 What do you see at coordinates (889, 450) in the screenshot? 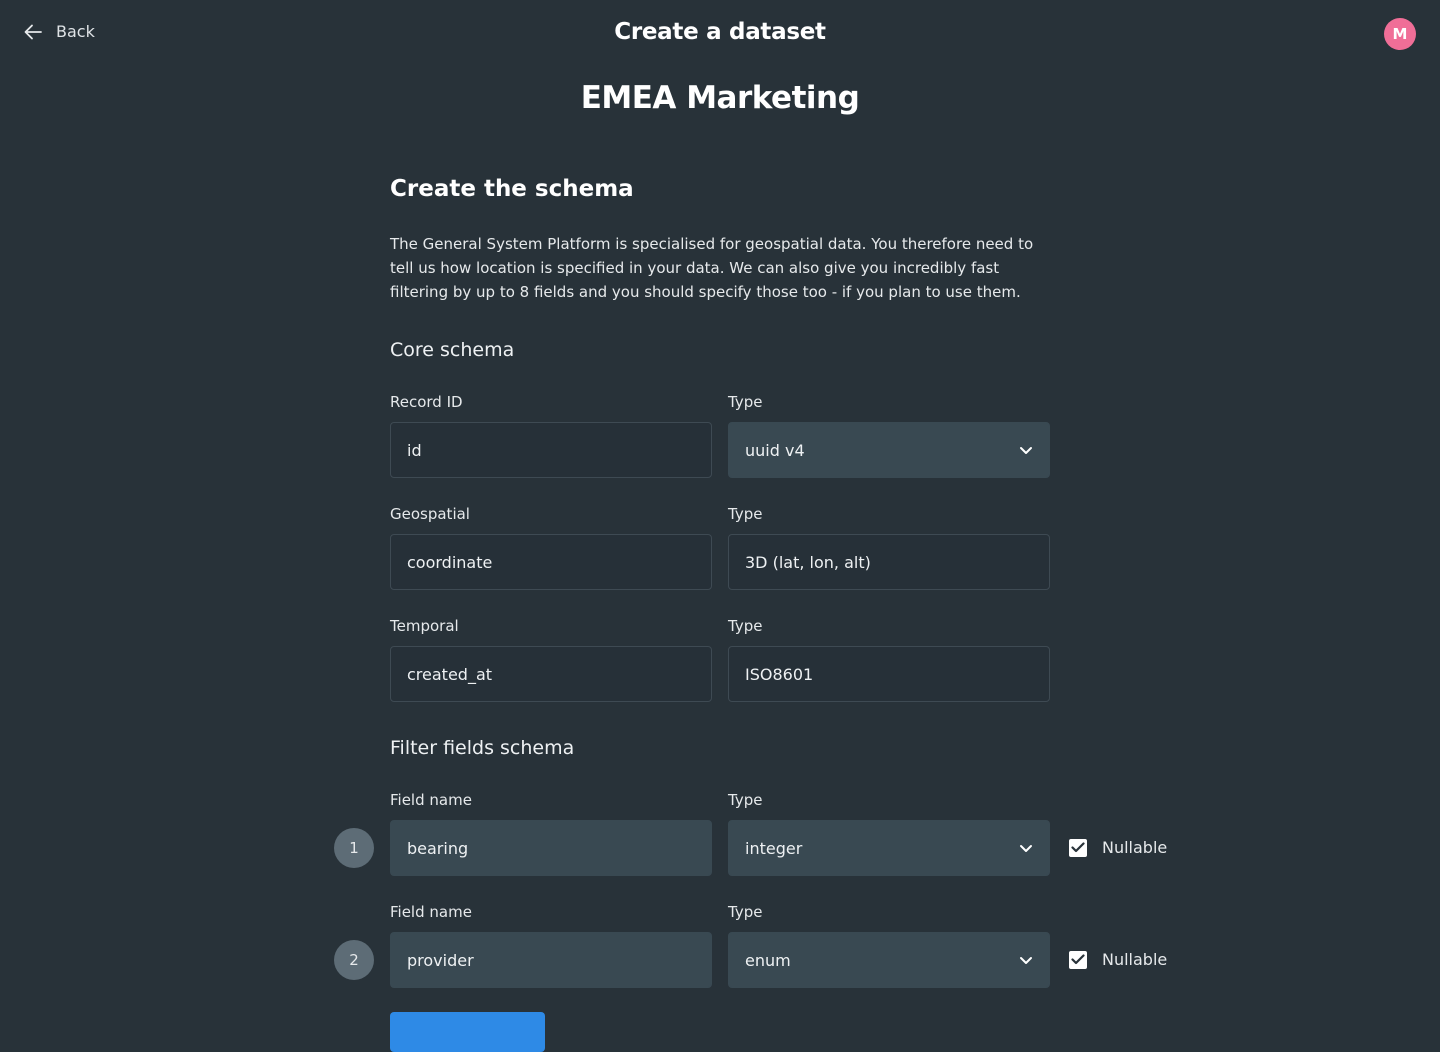
I see `record-id-type-select: uuid v4` at bounding box center [889, 450].